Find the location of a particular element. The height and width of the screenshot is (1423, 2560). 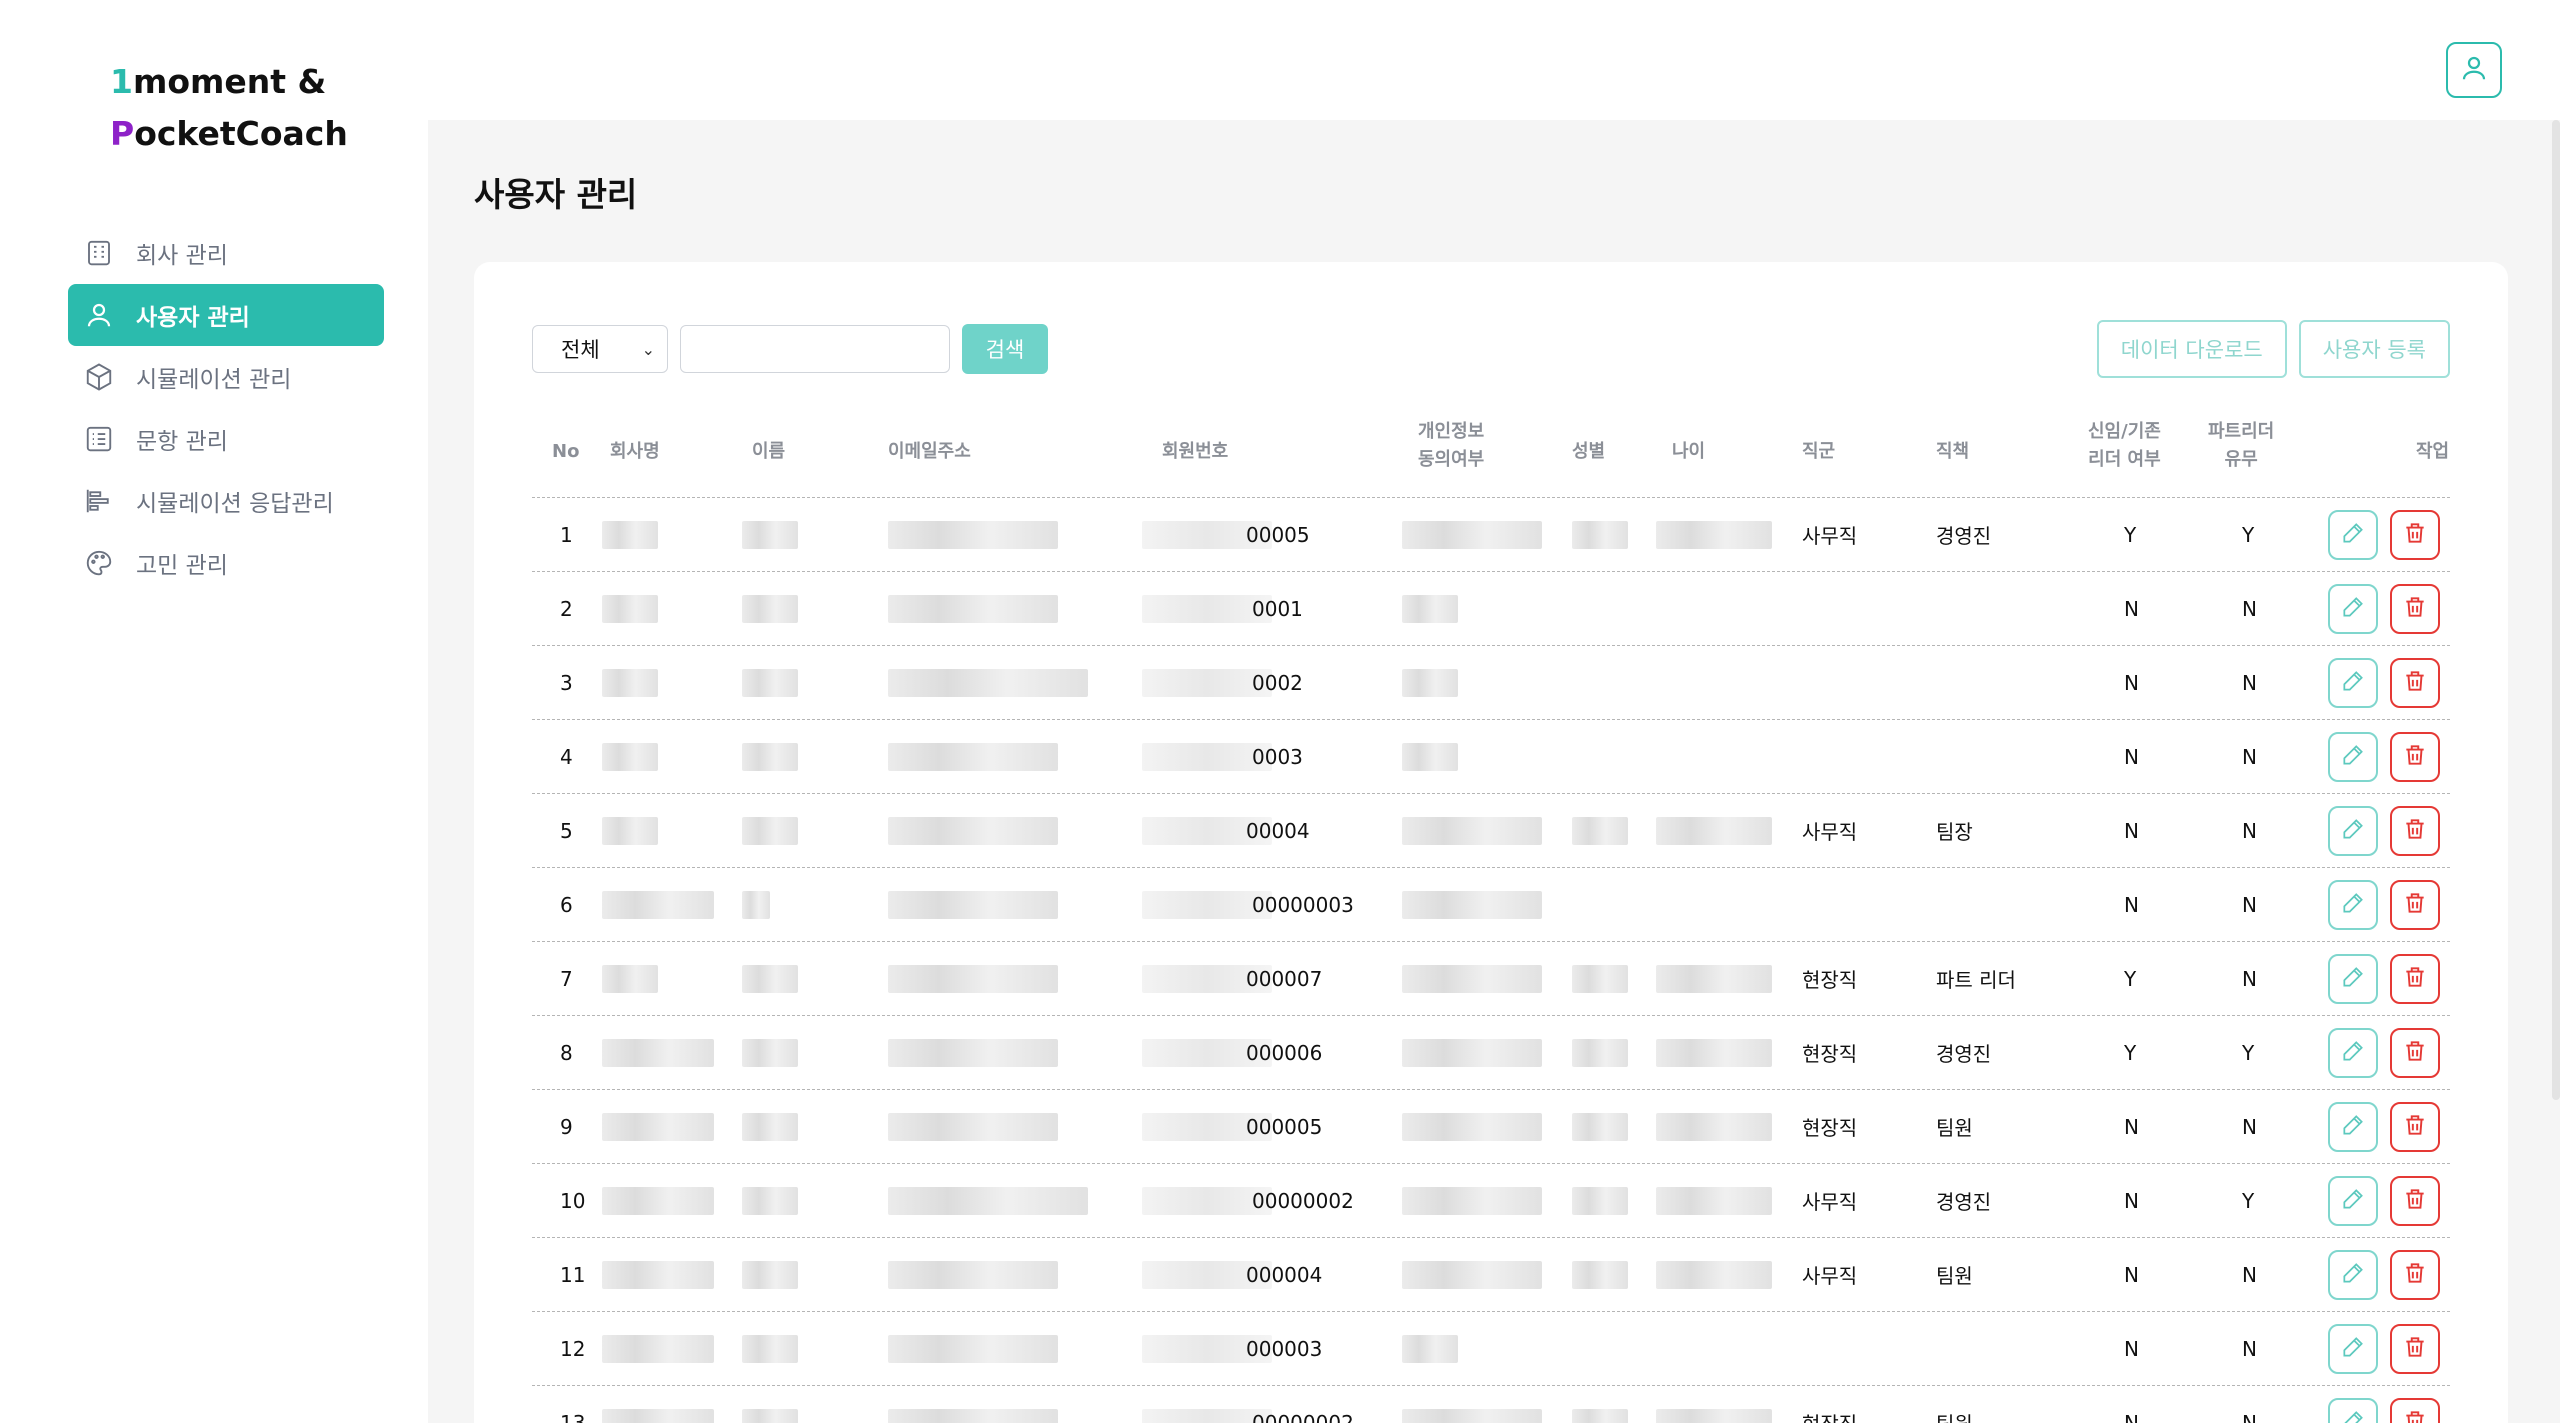

redacted-company is located at coordinates (658, 904).